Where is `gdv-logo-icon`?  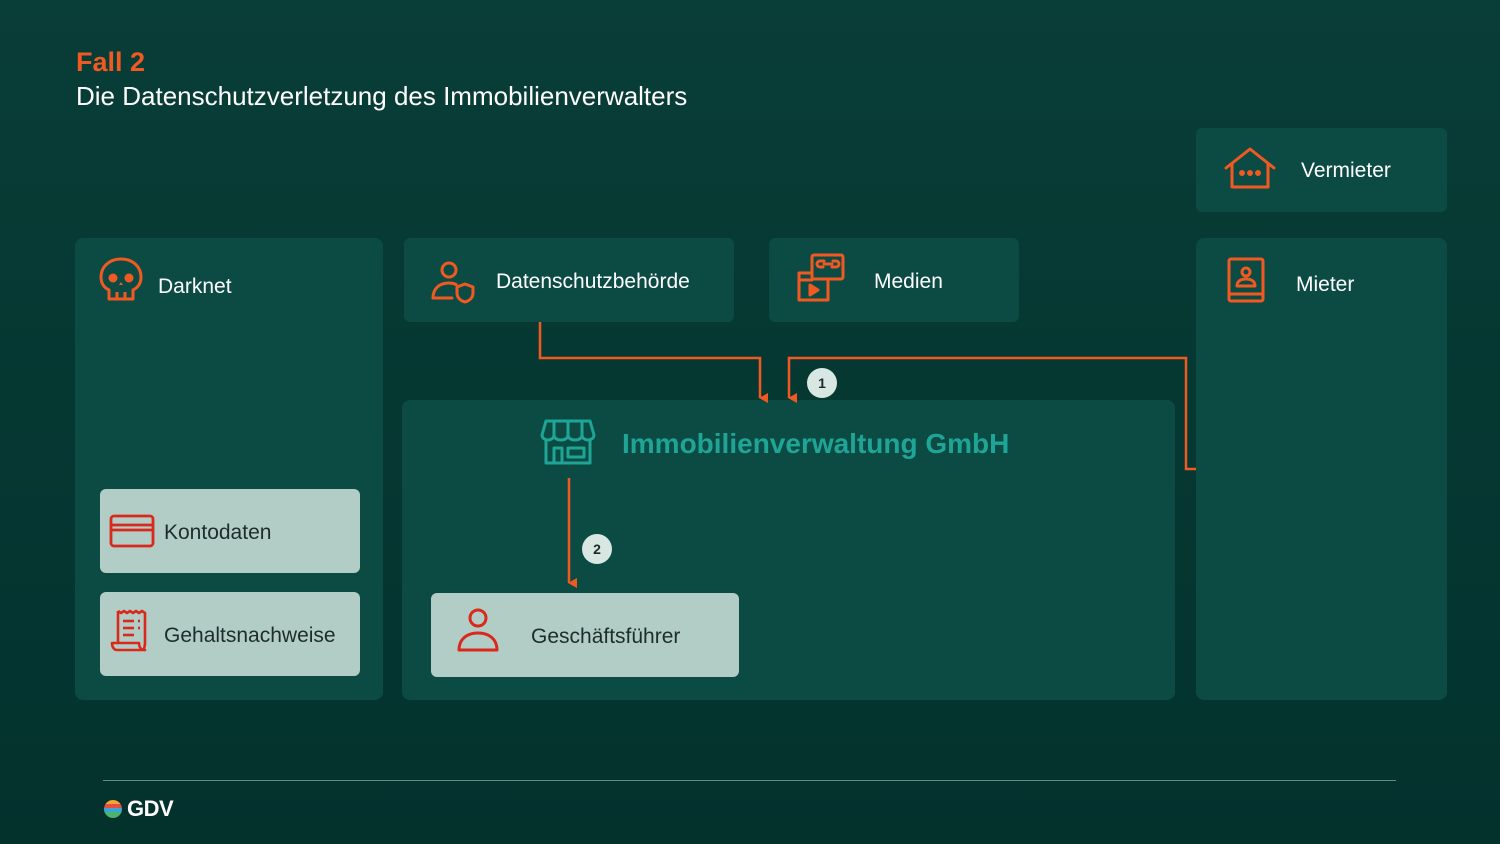 gdv-logo-icon is located at coordinates (113, 811).